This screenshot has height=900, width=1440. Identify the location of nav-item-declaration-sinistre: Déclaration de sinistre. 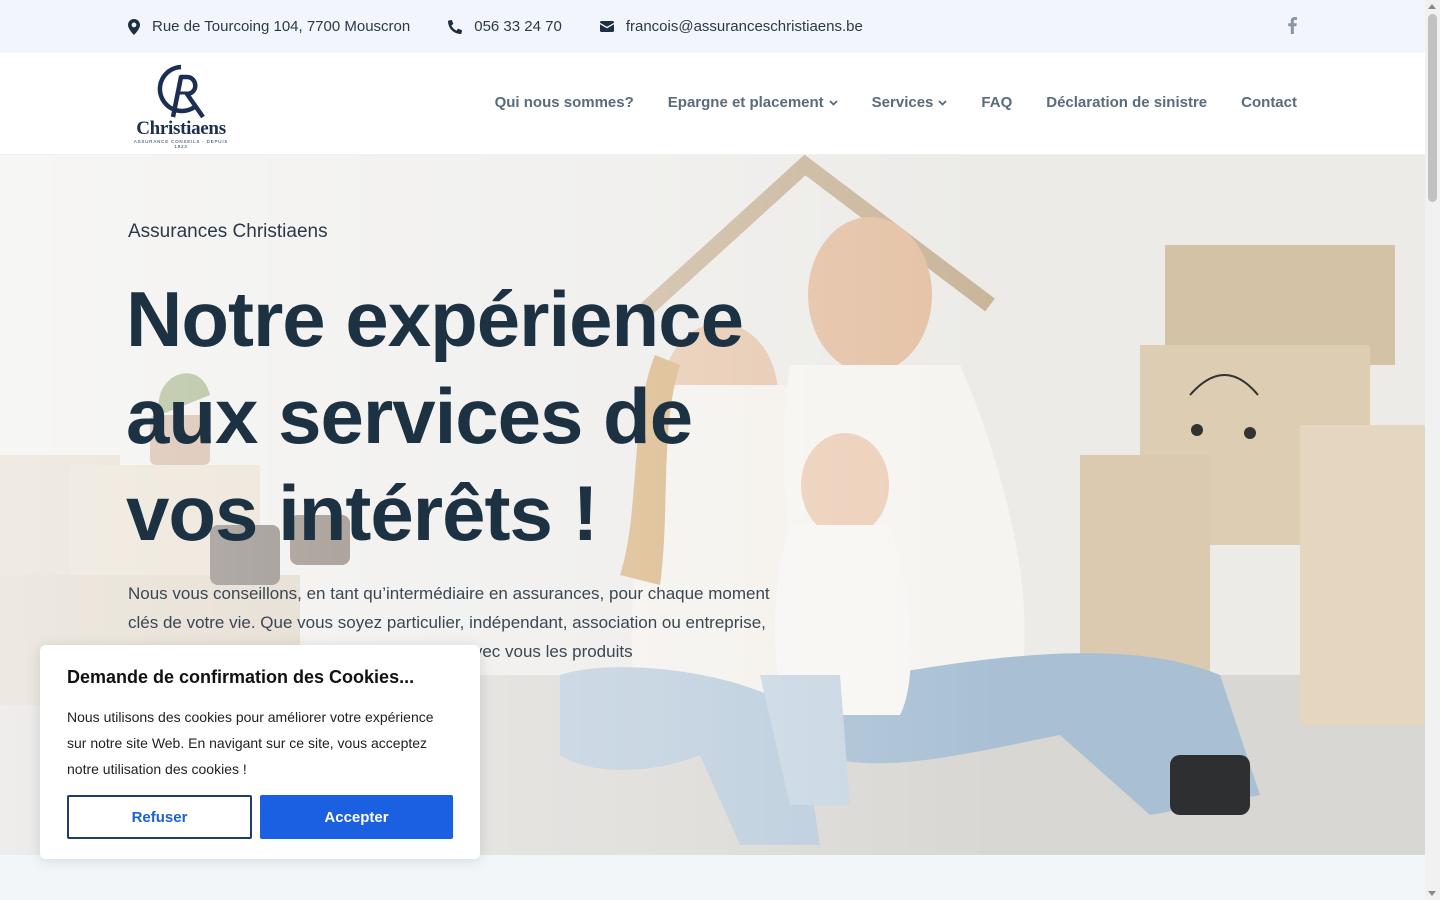
(1126, 102).